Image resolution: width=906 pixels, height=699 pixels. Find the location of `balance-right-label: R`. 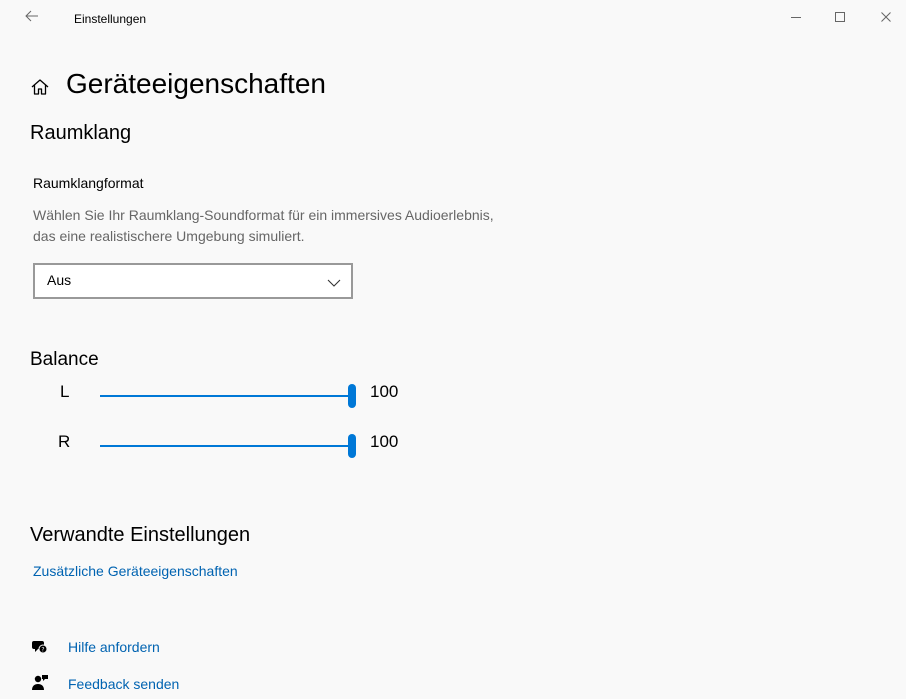

balance-right-label: R is located at coordinates (64, 441).